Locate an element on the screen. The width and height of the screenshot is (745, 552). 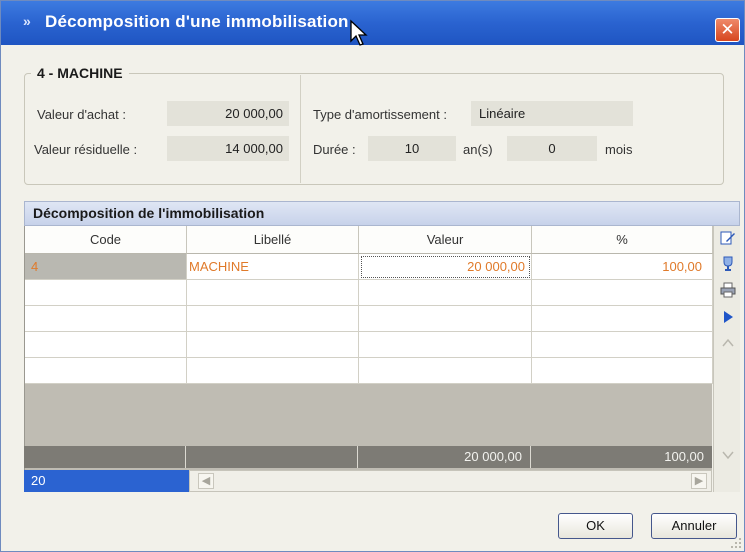
totals-row: 20 000,00 100,00 is located at coordinates (368, 457).